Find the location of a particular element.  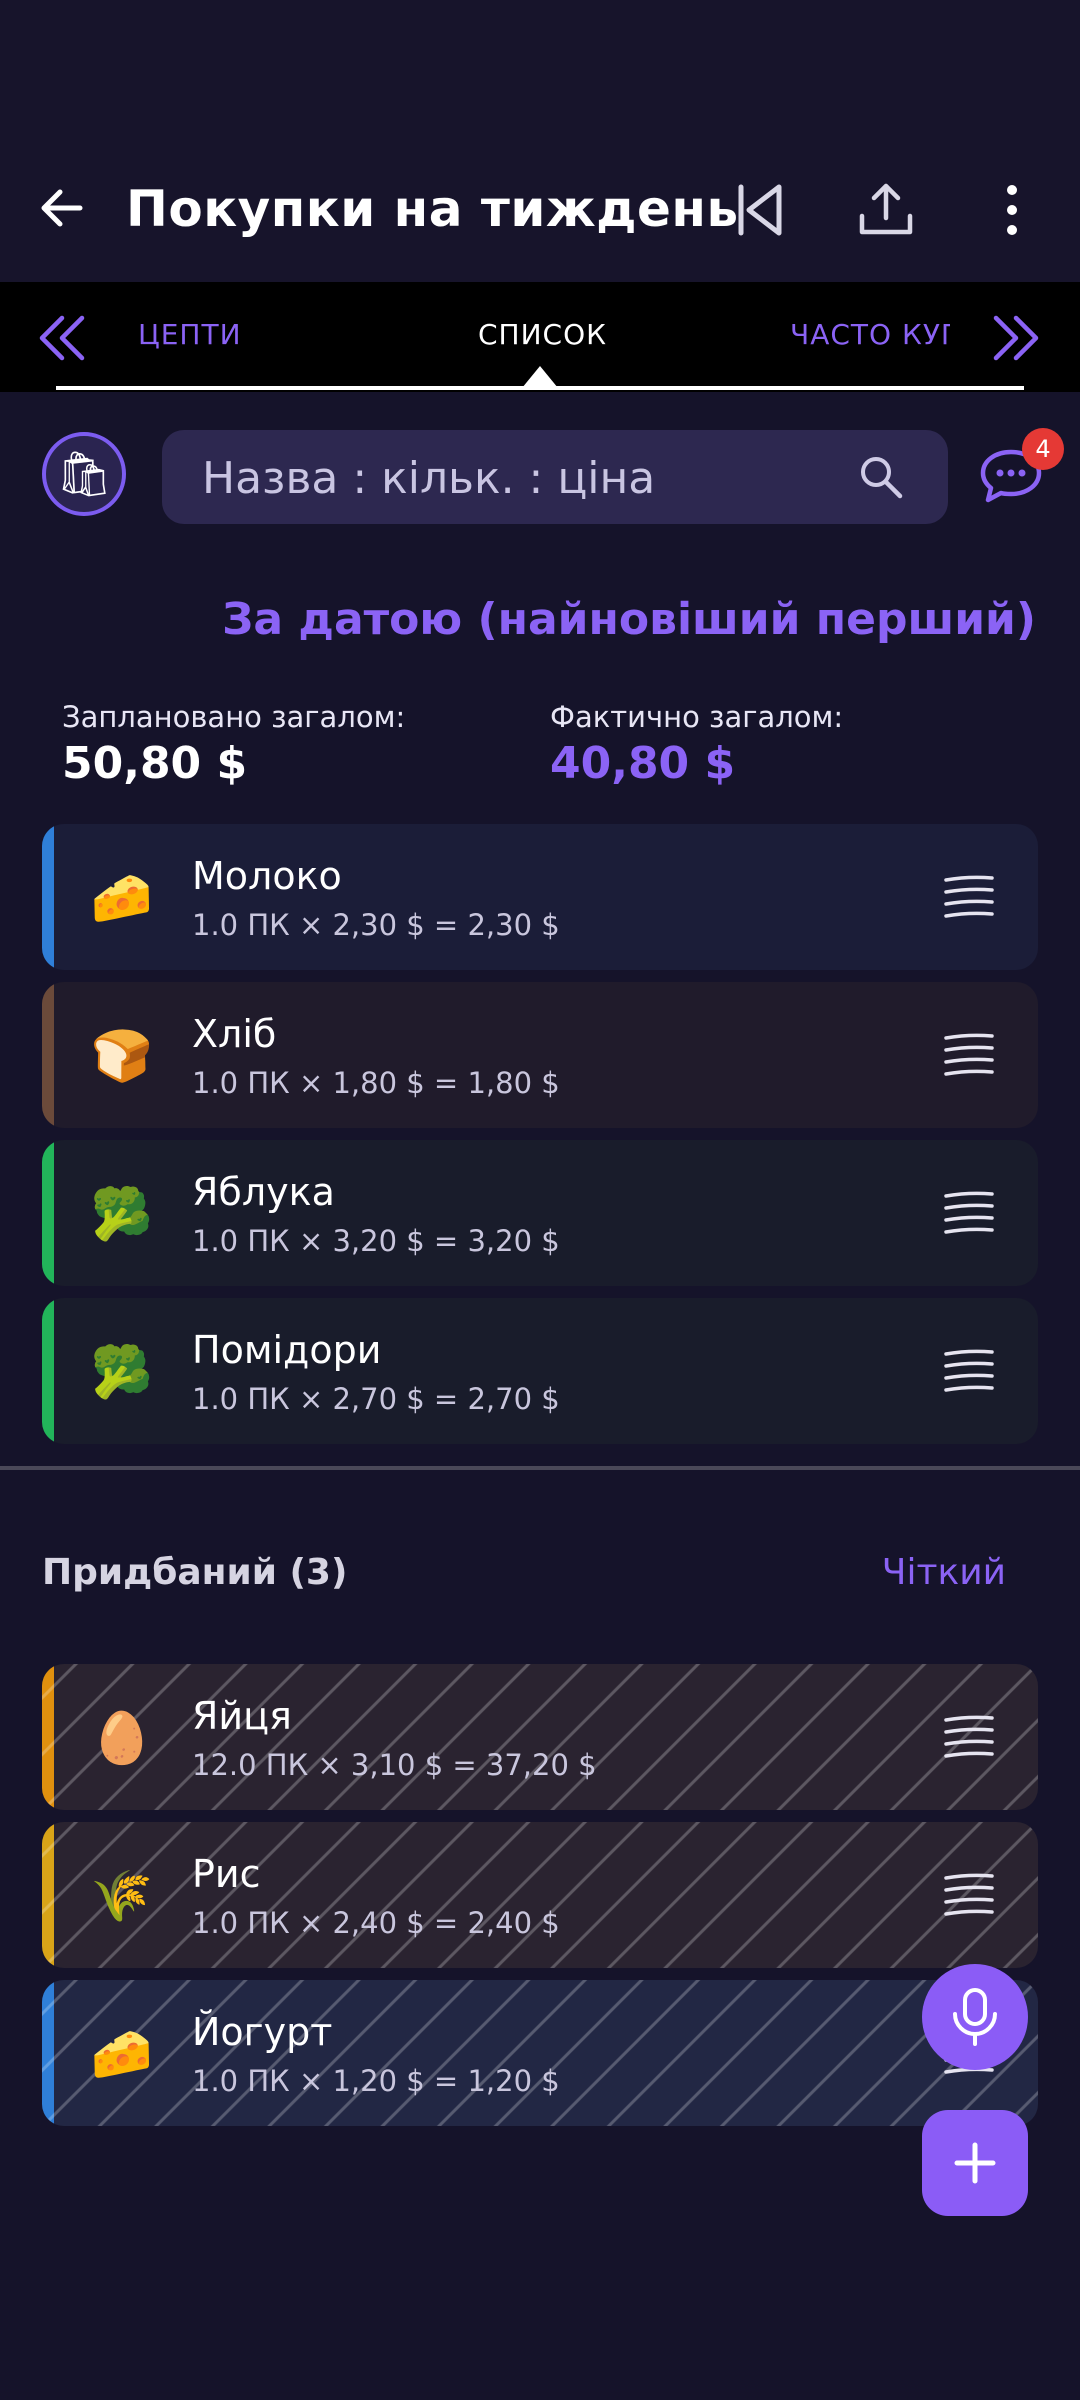

purchased-item: 🧀 Йогурт 1.0 ПК × 1,20 $ = 1,20 $ is located at coordinates (540, 2053).